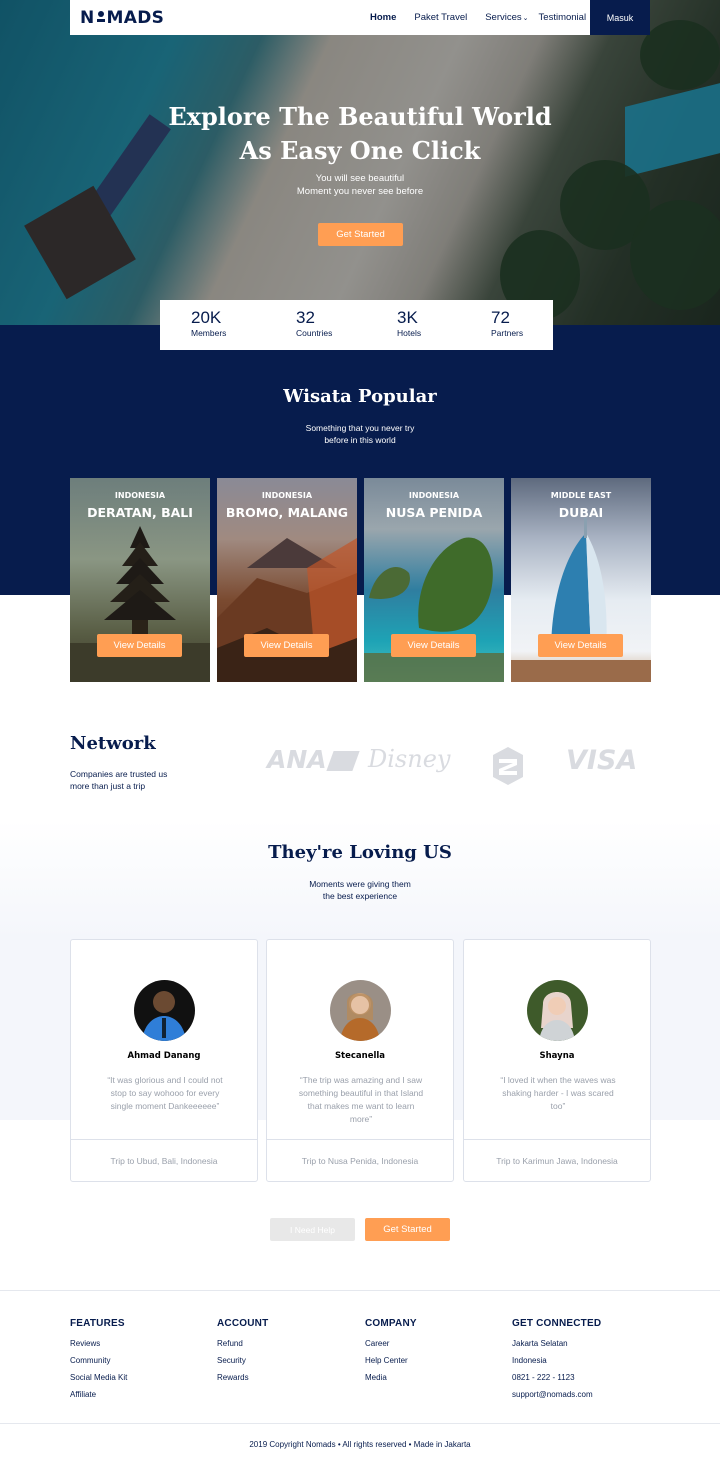 This screenshot has width=720, height=1477. What do you see at coordinates (113, 743) in the screenshot?
I see `network-title: Network` at bounding box center [113, 743].